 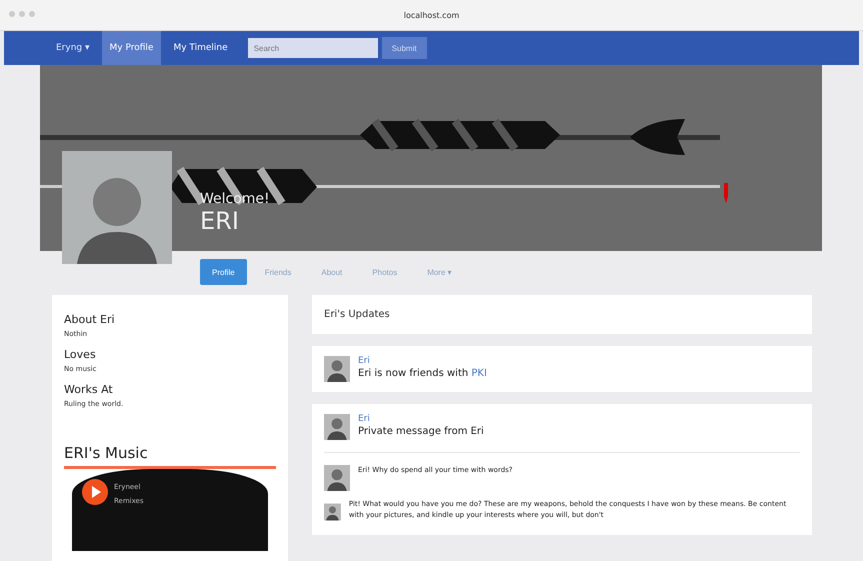 I want to click on profile-tab: More ▾, so click(x=439, y=272).